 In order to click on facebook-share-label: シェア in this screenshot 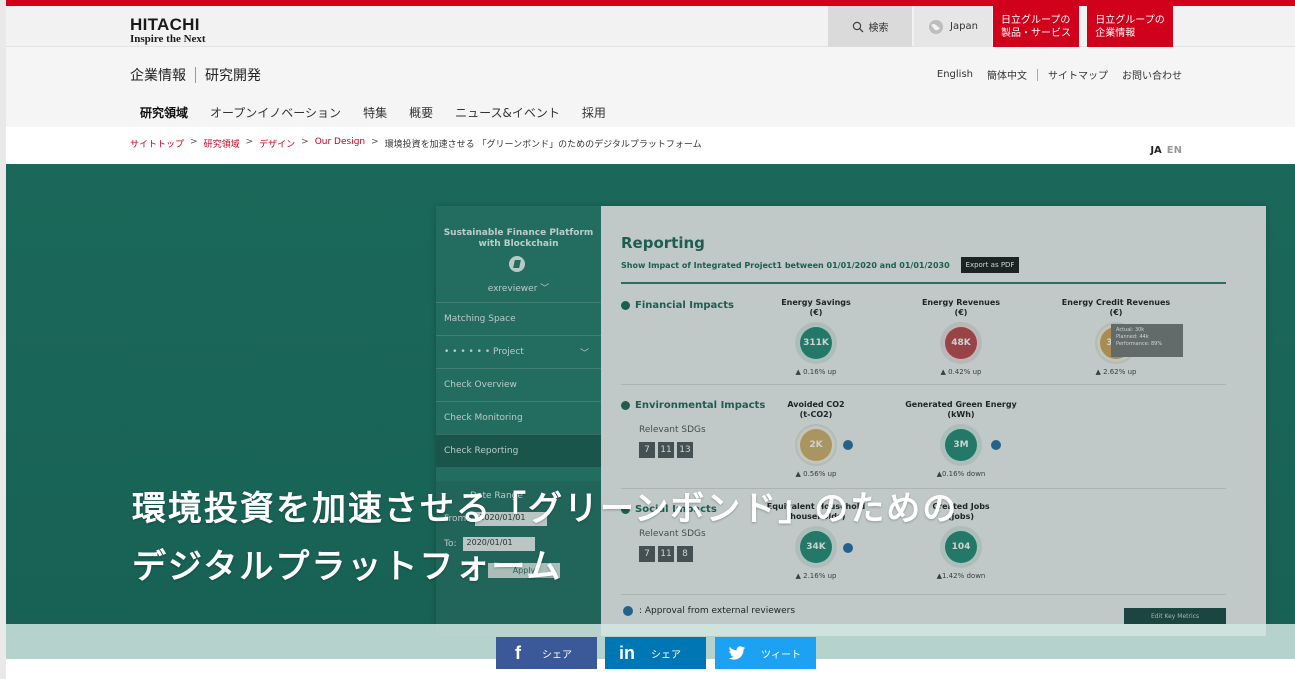, I will do `click(557, 655)`.